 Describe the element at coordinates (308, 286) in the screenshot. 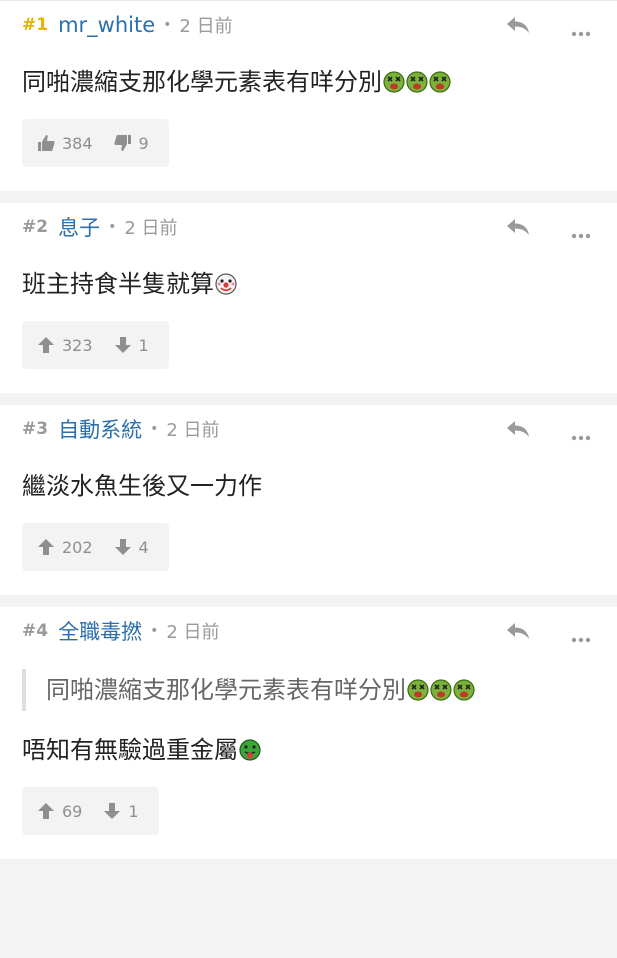

I see `post-content: 班主持食半隻就算` at that location.